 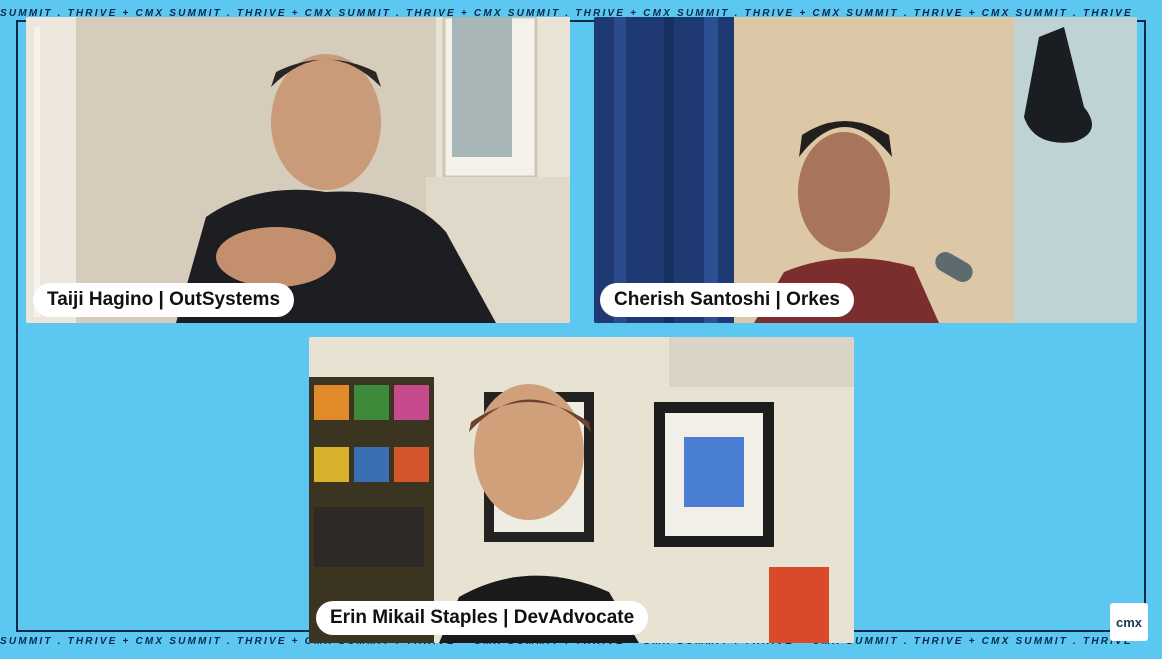 What do you see at coordinates (727, 300) in the screenshot?
I see `participant-name-label: Cherish Santoshi | Orkes` at bounding box center [727, 300].